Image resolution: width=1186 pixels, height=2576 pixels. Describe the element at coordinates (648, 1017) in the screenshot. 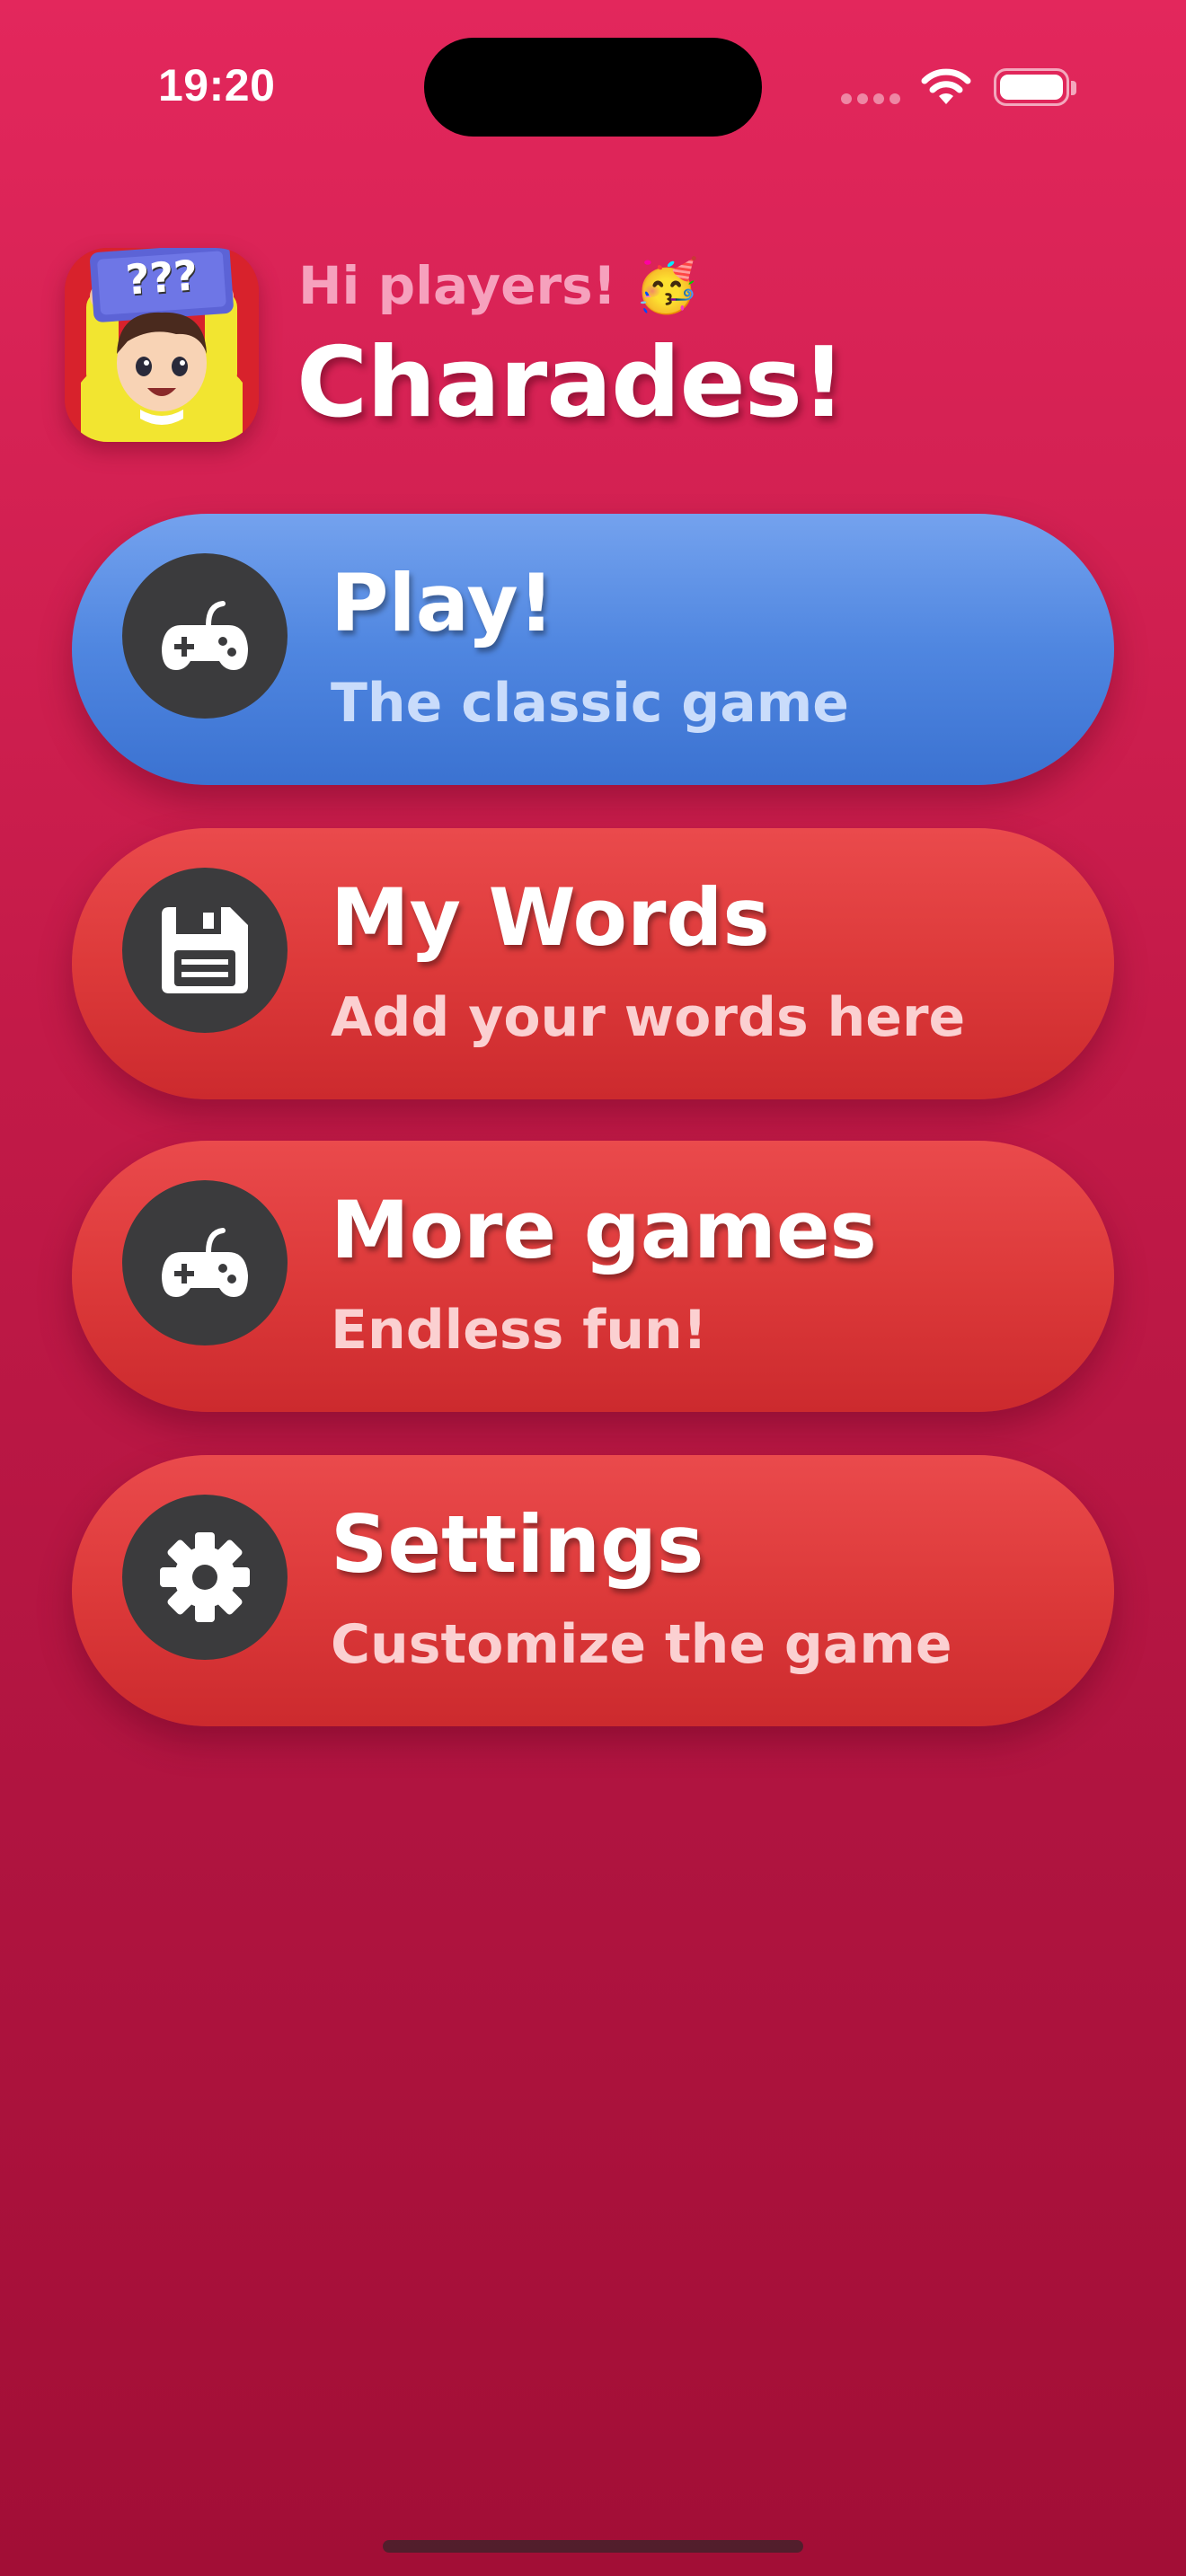

I see `my-words-subtitle: Add your words here` at that location.